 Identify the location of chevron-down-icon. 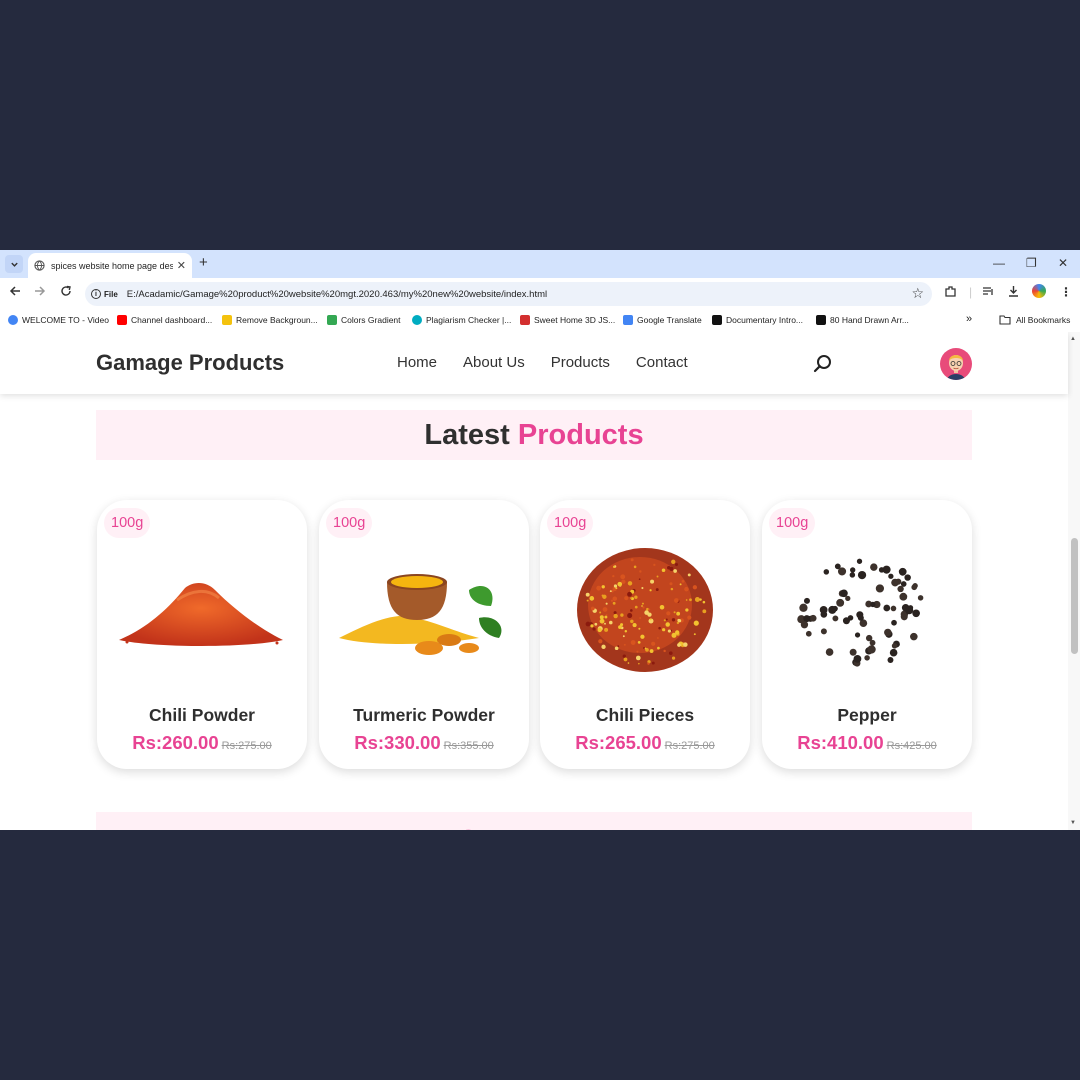
(14, 264).